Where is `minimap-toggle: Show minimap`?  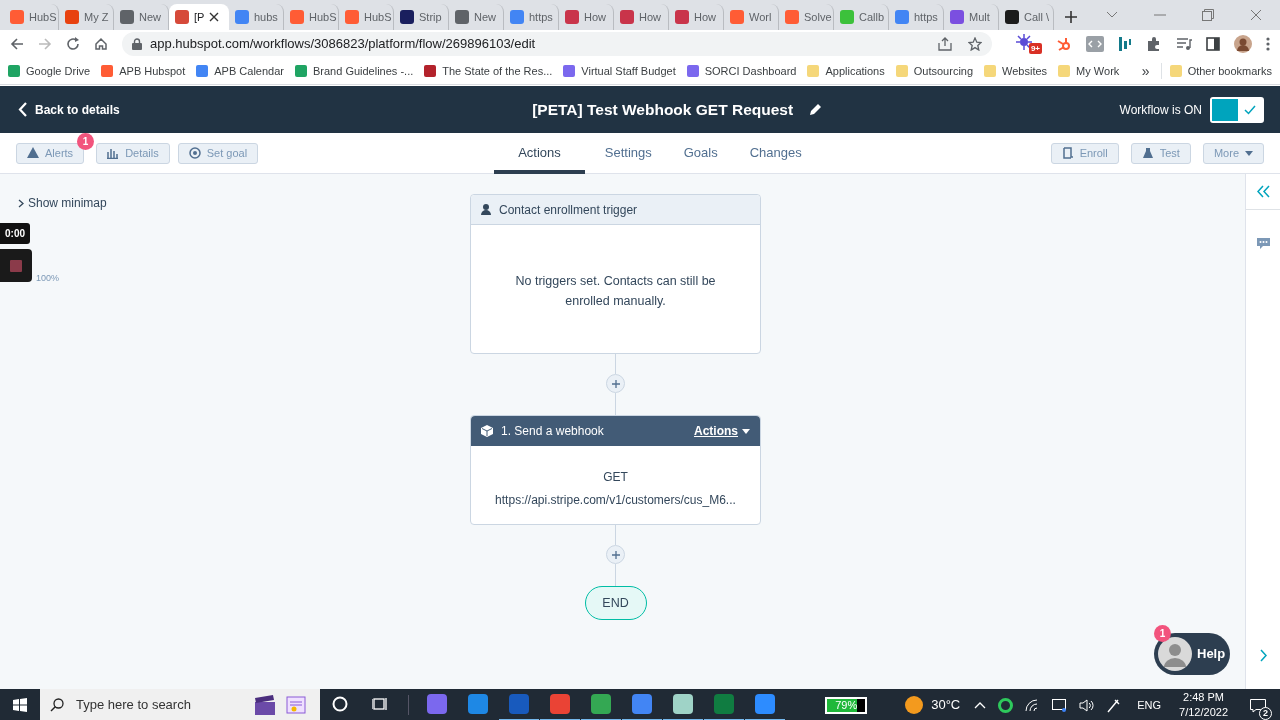
minimap-toggle: Show minimap is located at coordinates (62, 203).